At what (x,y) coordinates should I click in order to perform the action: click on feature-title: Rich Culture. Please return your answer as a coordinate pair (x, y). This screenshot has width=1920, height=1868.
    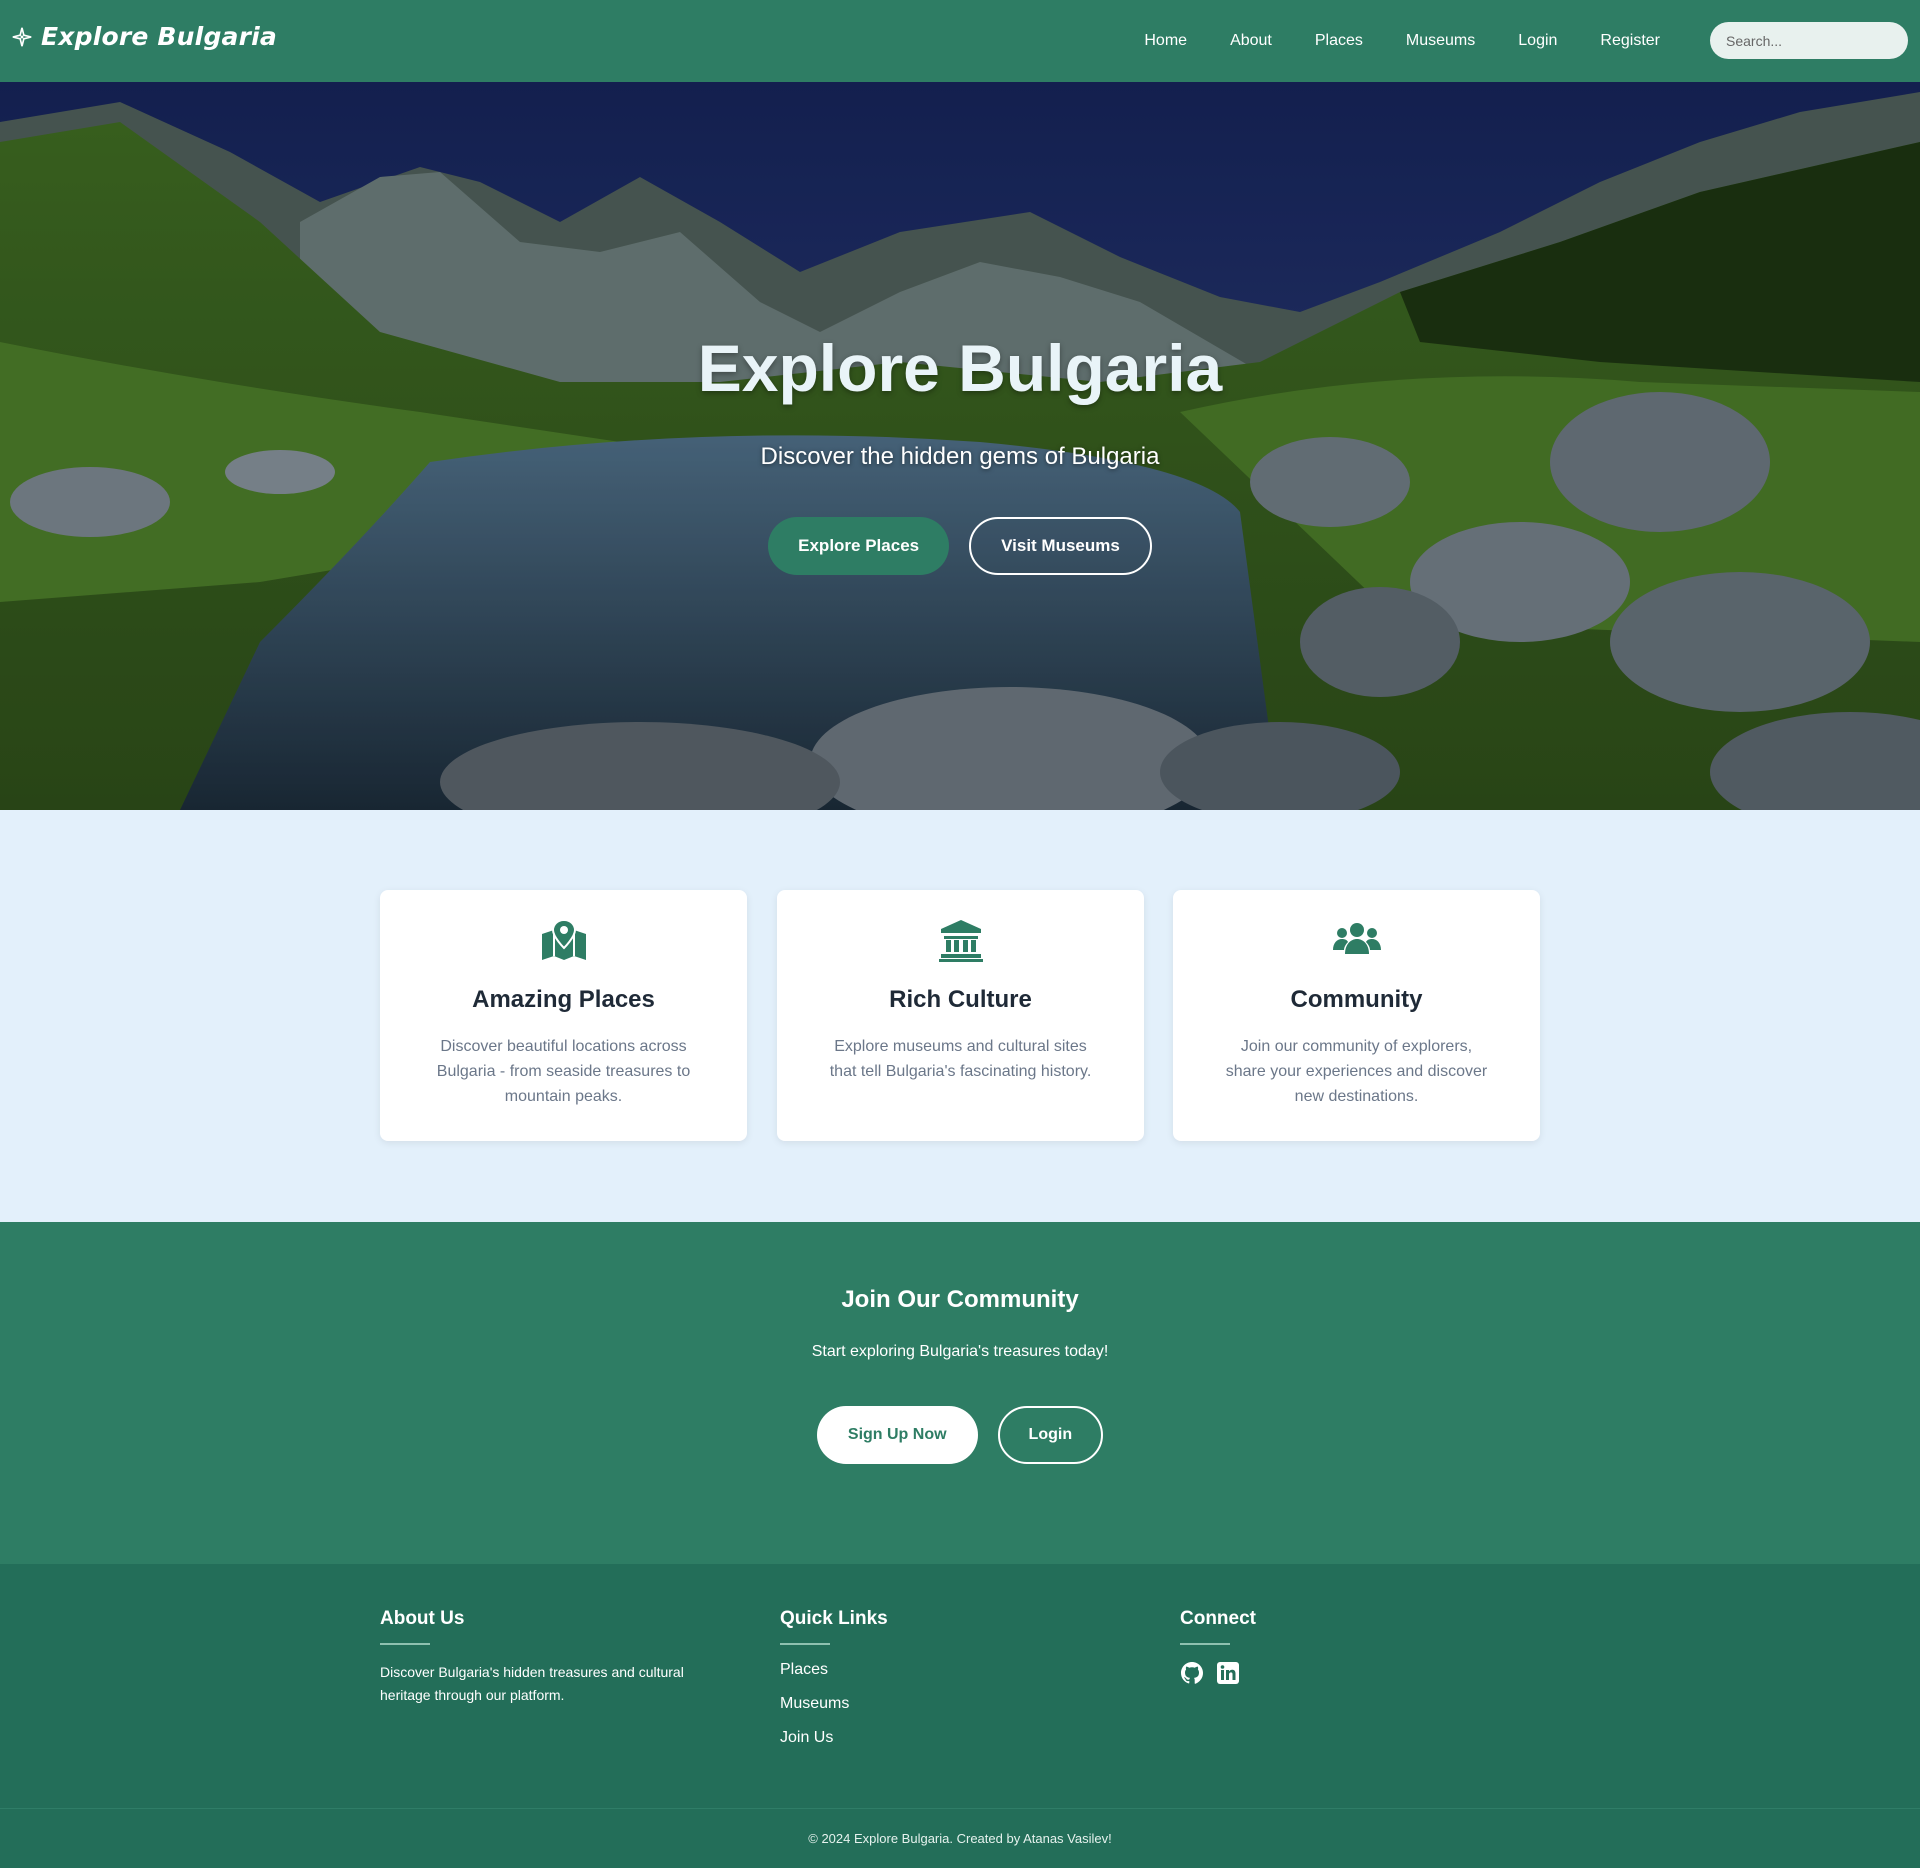
    Looking at the image, I should click on (960, 999).